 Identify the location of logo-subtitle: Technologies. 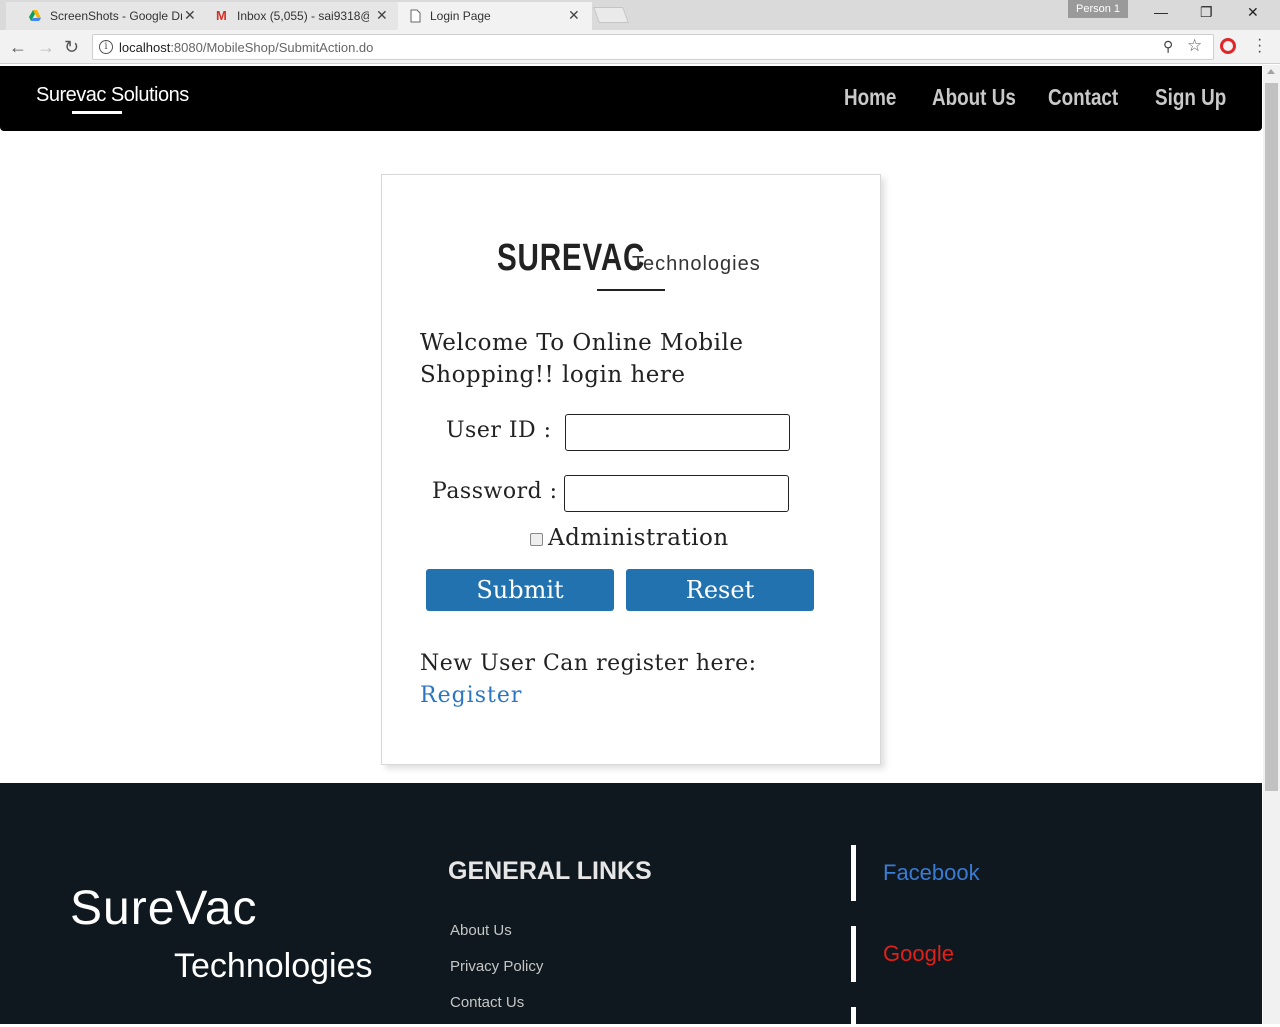
(696, 264).